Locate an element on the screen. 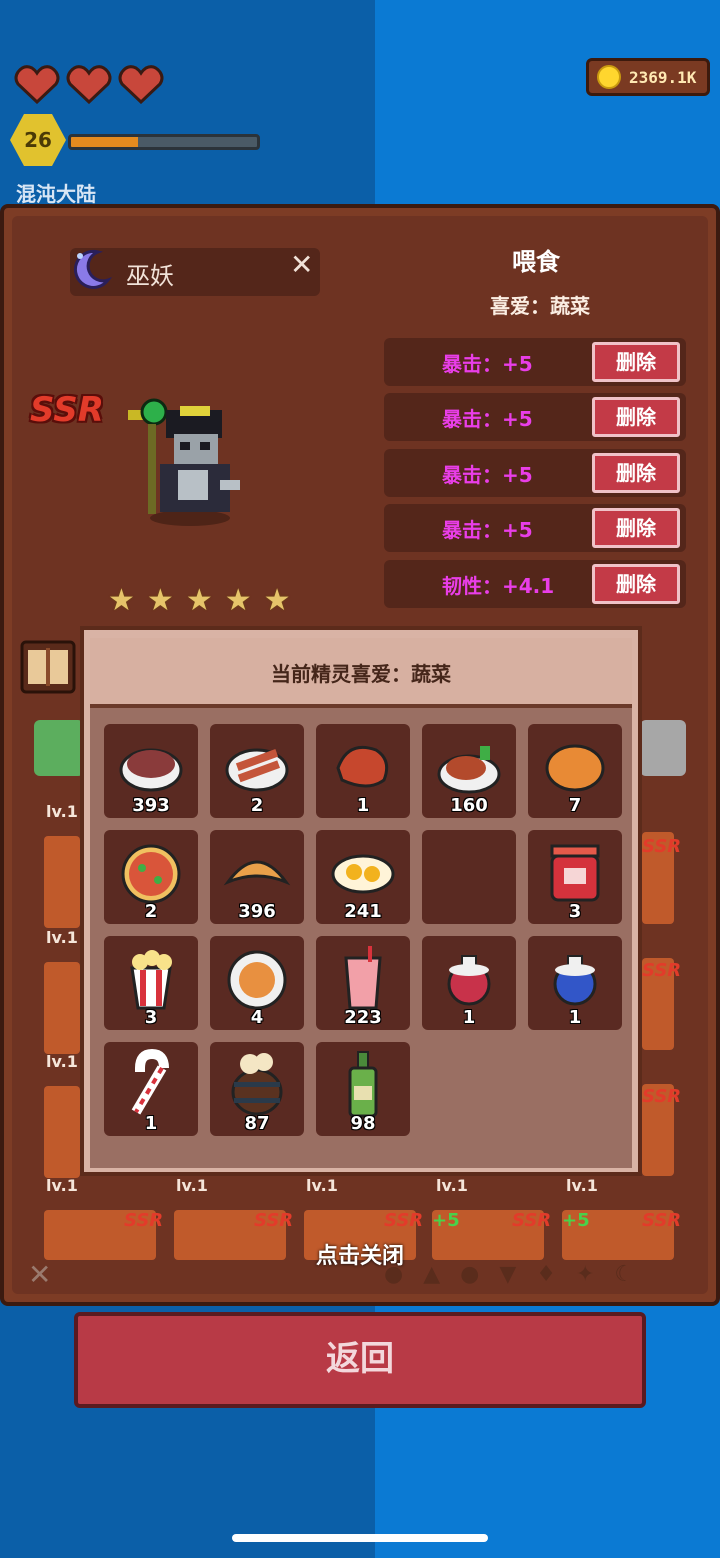  close-icon: ✕ is located at coordinates (301, 264).